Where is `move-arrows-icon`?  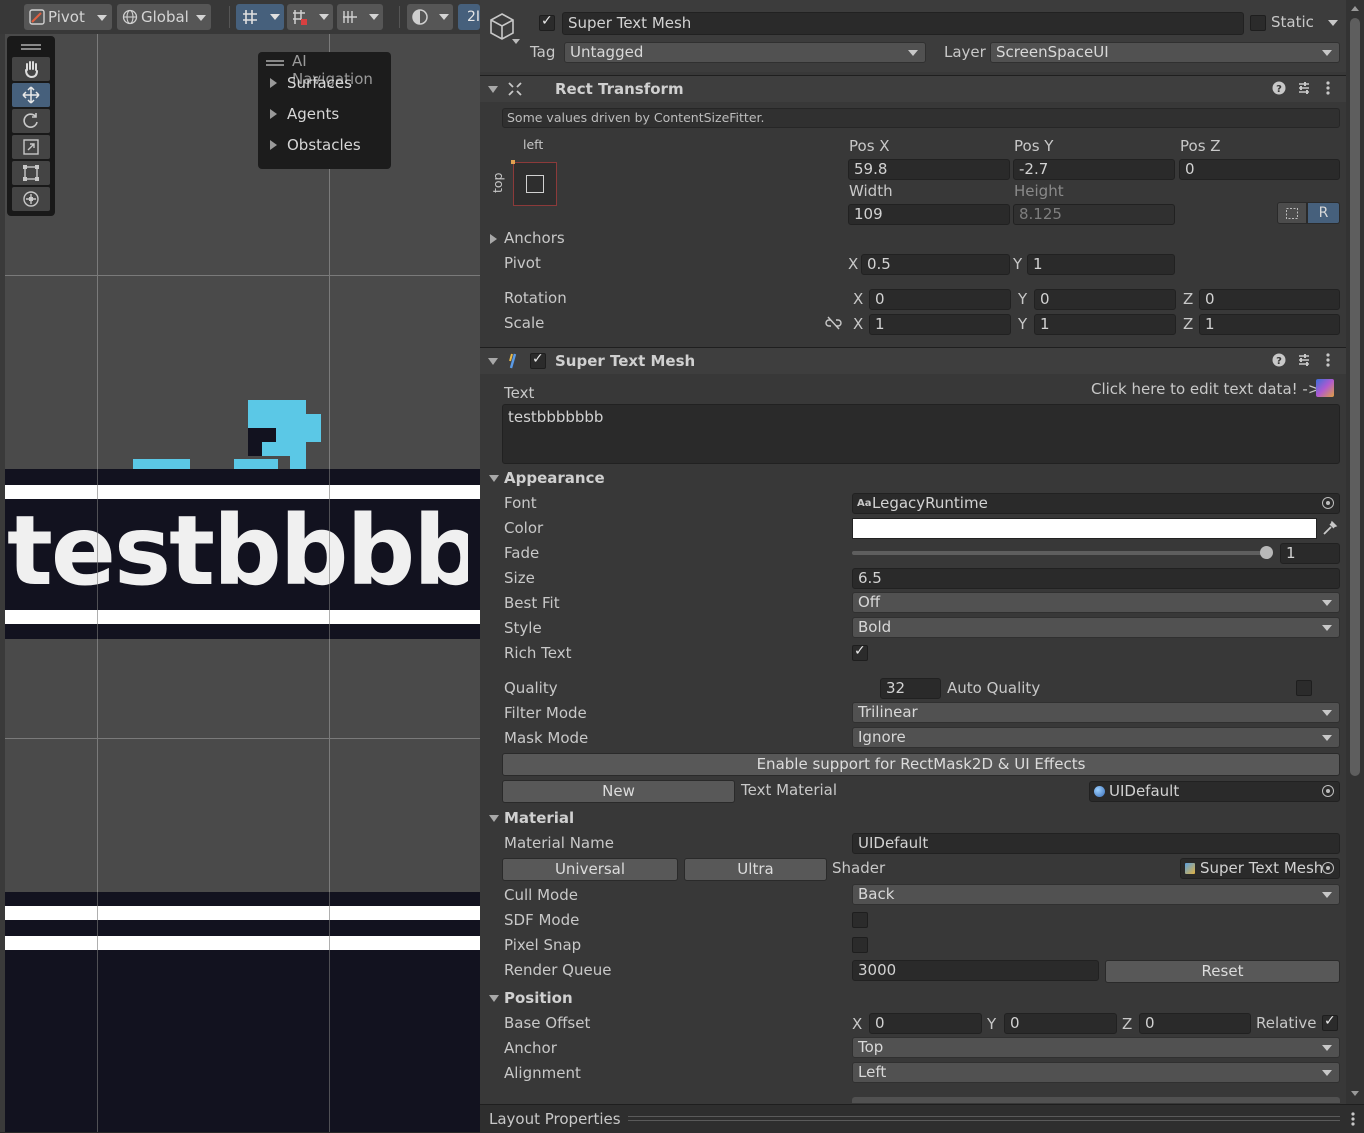
move-arrows-icon is located at coordinates (31, 95).